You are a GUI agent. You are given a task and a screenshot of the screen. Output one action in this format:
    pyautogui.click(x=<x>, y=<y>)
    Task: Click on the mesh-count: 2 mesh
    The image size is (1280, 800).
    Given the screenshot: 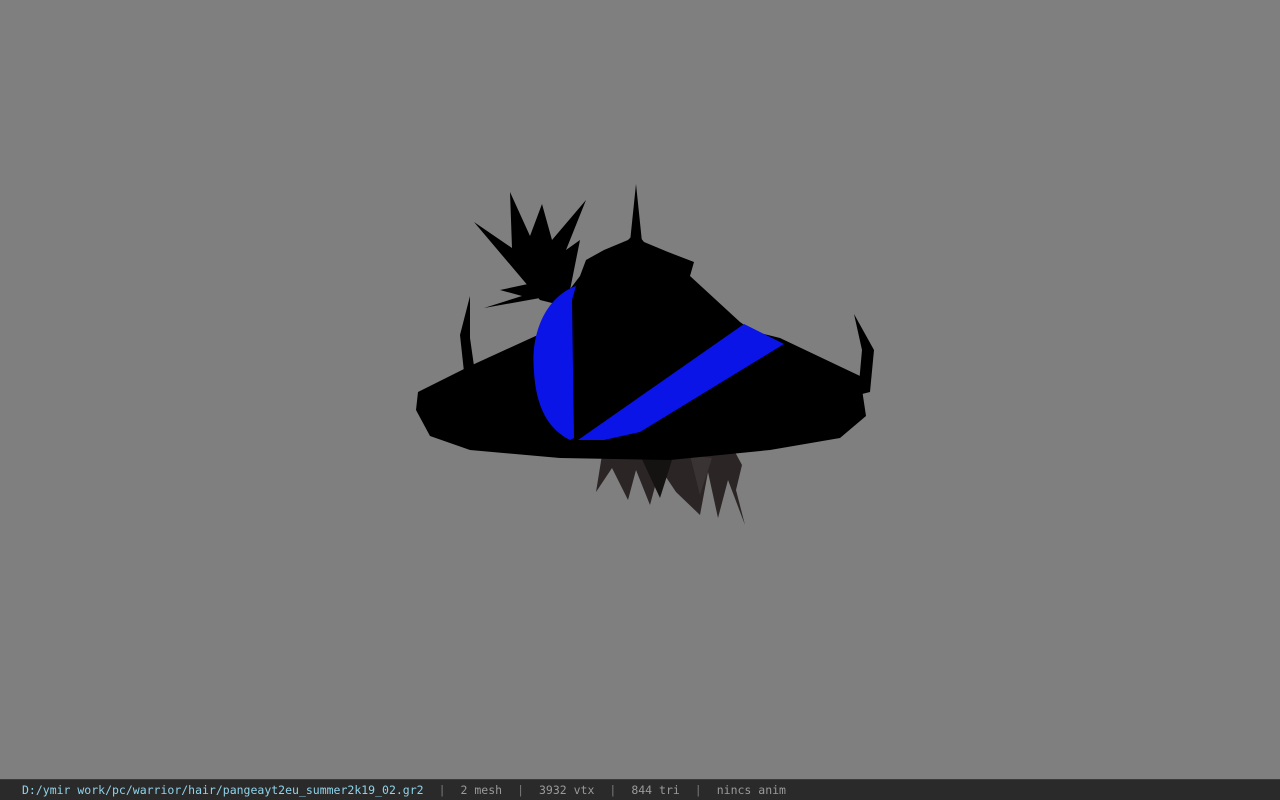 What is the action you would take?
    pyautogui.click(x=481, y=790)
    